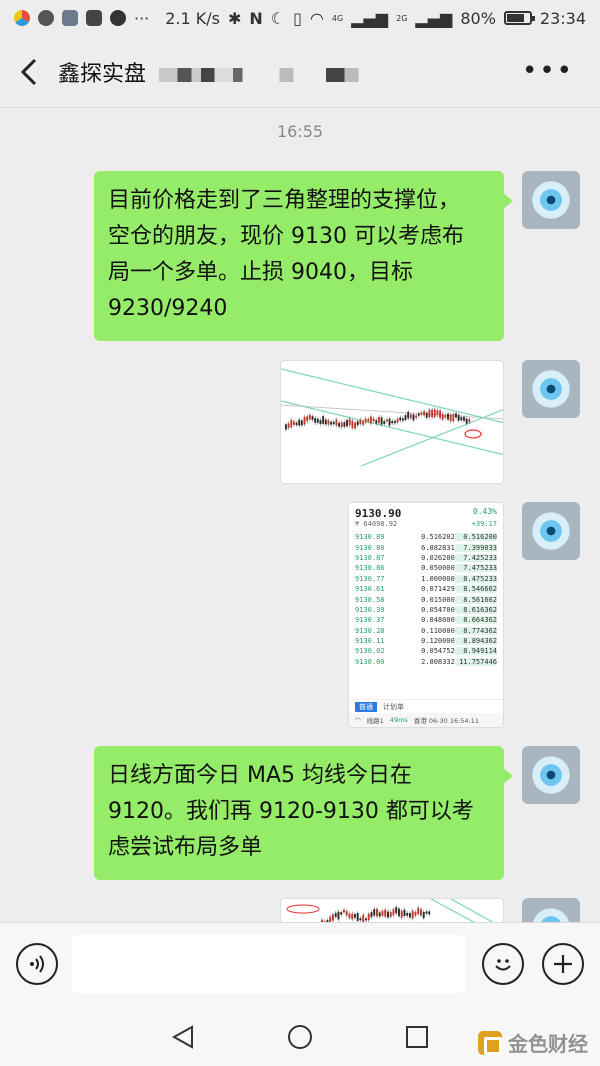 This screenshot has width=600, height=1066. What do you see at coordinates (426, 706) in the screenshot?
I see `order-book-tabs: 普通 计划单` at bounding box center [426, 706].